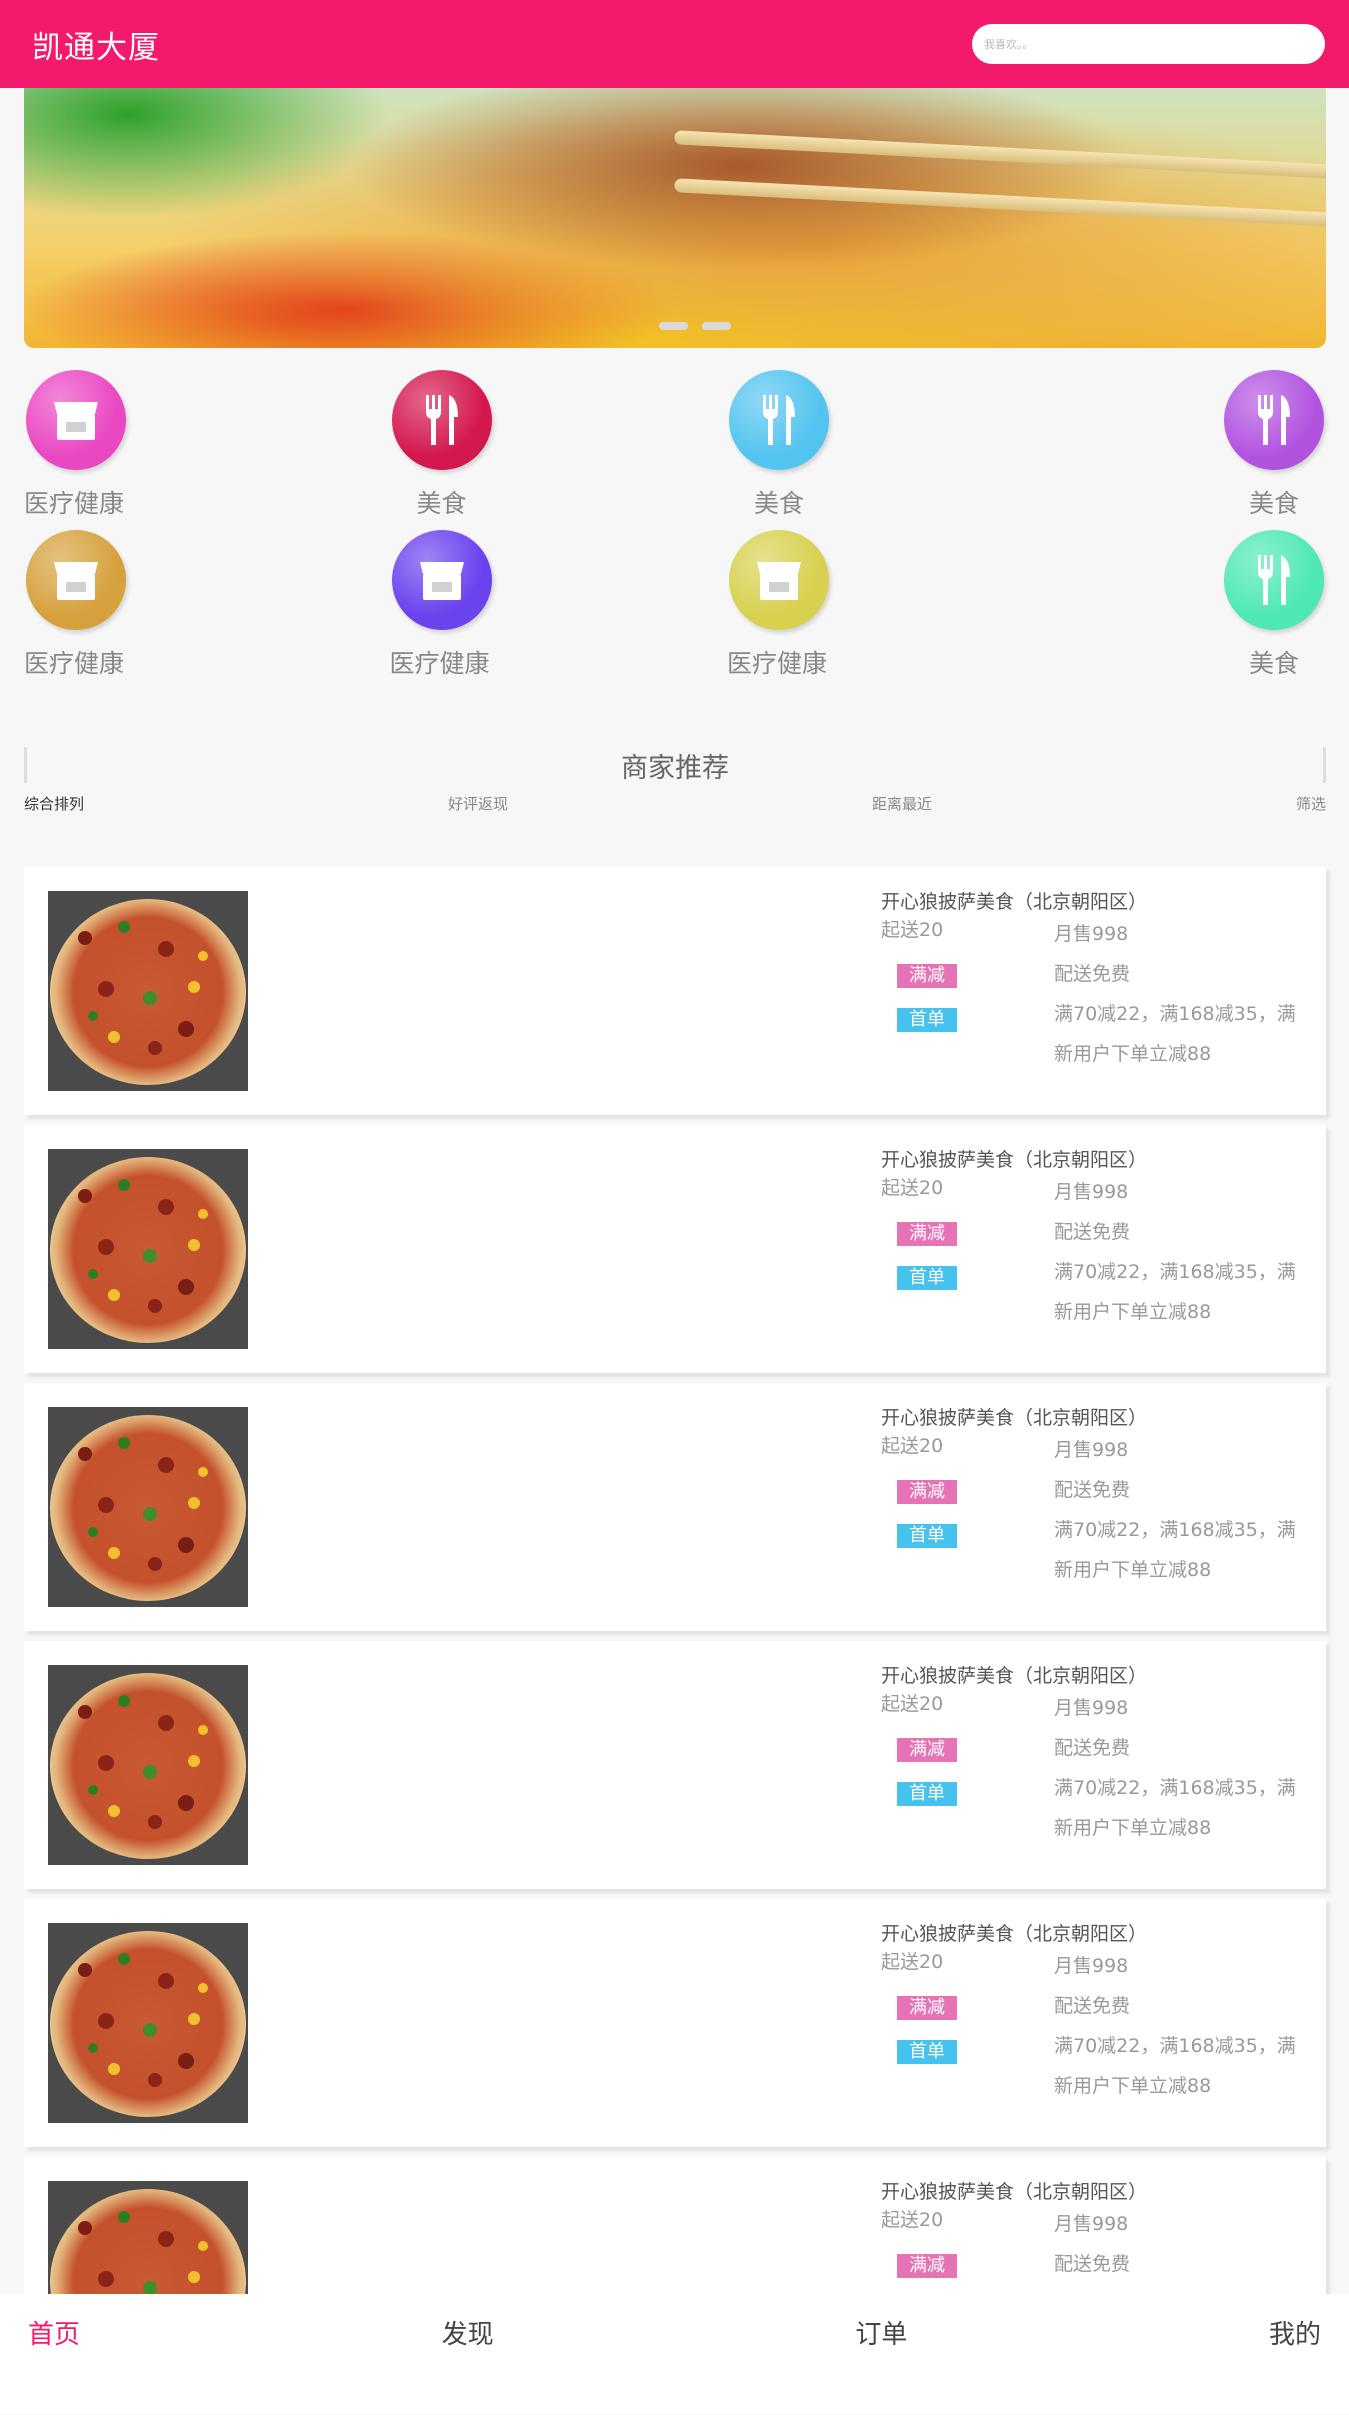 The height and width of the screenshot is (2415, 1349). Describe the element at coordinates (1295, 2332) in the screenshot. I see `tab-profile: 我的` at that location.